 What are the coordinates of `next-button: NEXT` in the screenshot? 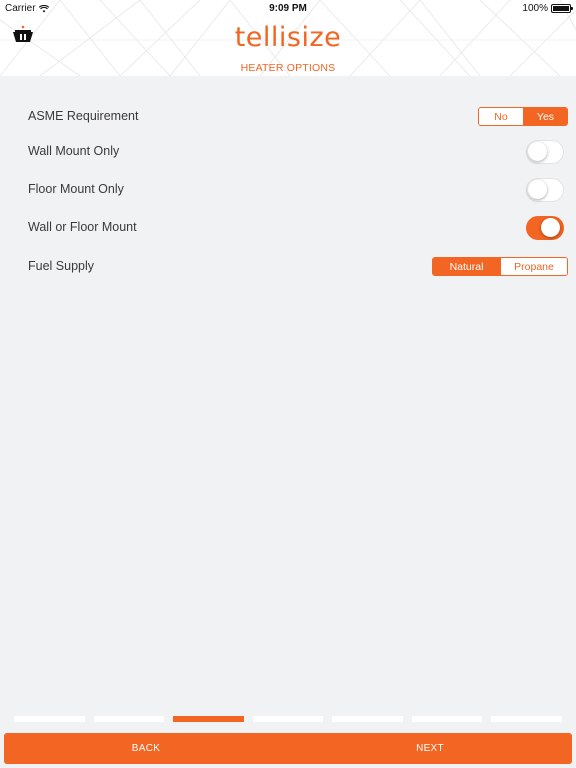 It's located at (430, 748).